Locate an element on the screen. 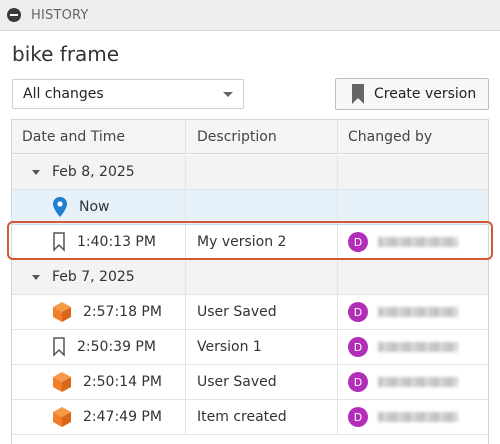 The width and height of the screenshot is (500, 444). location-pin-icon is located at coordinates (60, 207).